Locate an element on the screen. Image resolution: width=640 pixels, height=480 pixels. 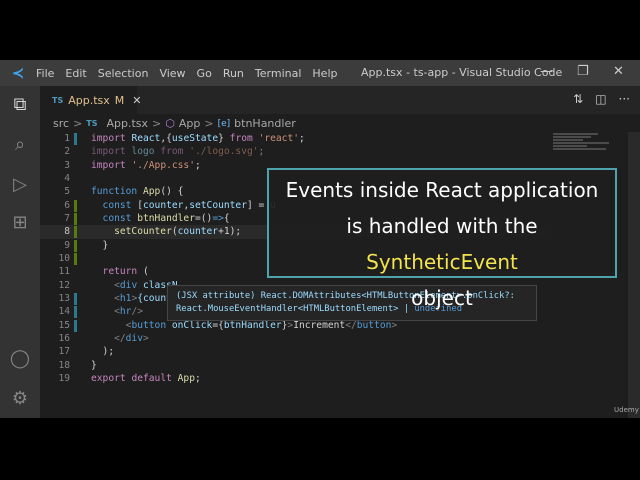
line-number: 4 is located at coordinates (67, 178).